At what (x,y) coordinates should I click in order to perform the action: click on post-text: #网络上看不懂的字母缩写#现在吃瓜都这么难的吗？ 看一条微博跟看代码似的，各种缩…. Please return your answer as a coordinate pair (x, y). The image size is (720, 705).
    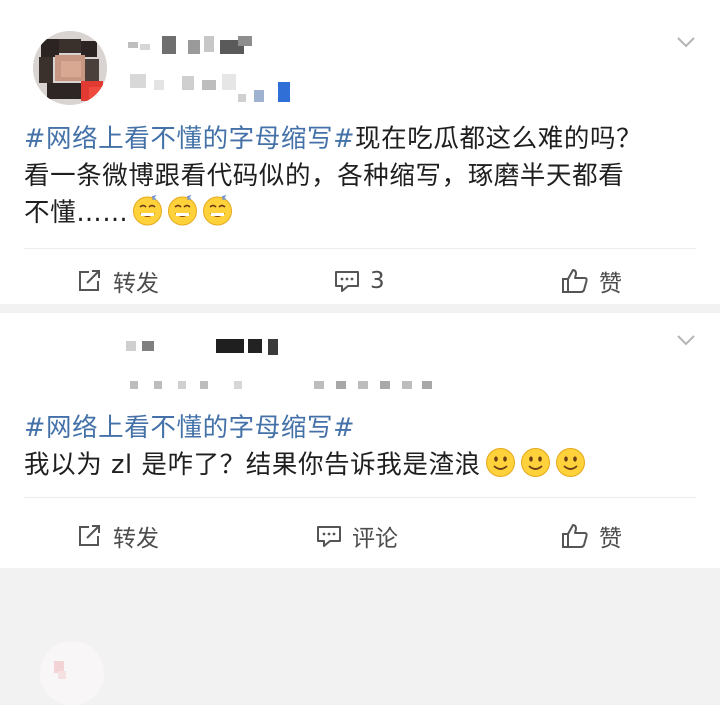
    Looking at the image, I should click on (362, 176).